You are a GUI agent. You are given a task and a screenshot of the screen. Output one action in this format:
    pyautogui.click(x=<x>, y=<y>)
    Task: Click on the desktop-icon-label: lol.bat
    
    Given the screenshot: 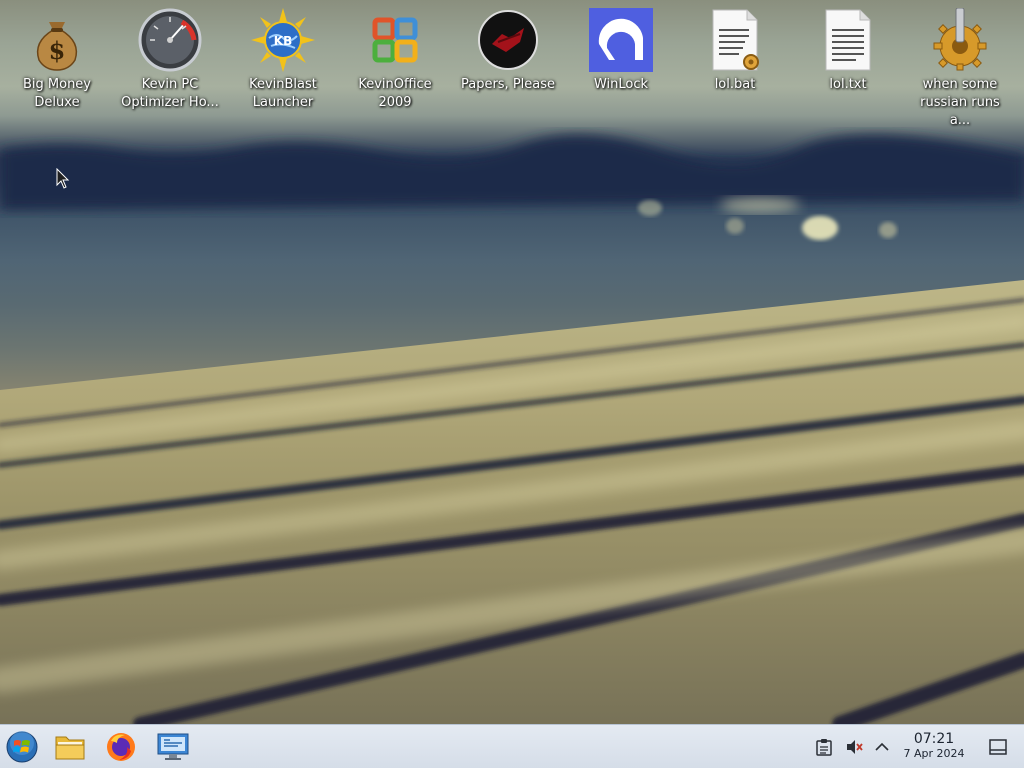 What is the action you would take?
    pyautogui.click(x=735, y=84)
    